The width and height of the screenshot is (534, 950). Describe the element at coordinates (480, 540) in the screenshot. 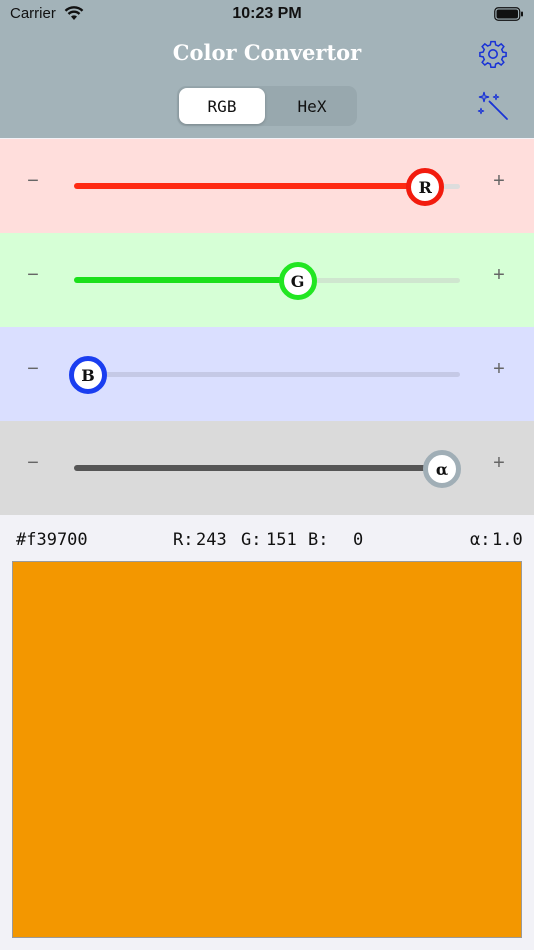

I see `alpha-label: α:` at that location.